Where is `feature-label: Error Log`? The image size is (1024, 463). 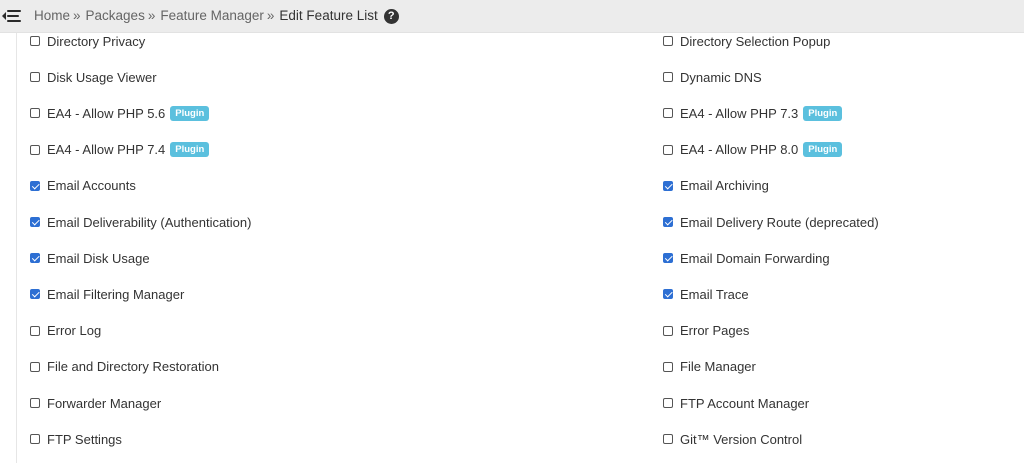
feature-label: Error Log is located at coordinates (74, 331).